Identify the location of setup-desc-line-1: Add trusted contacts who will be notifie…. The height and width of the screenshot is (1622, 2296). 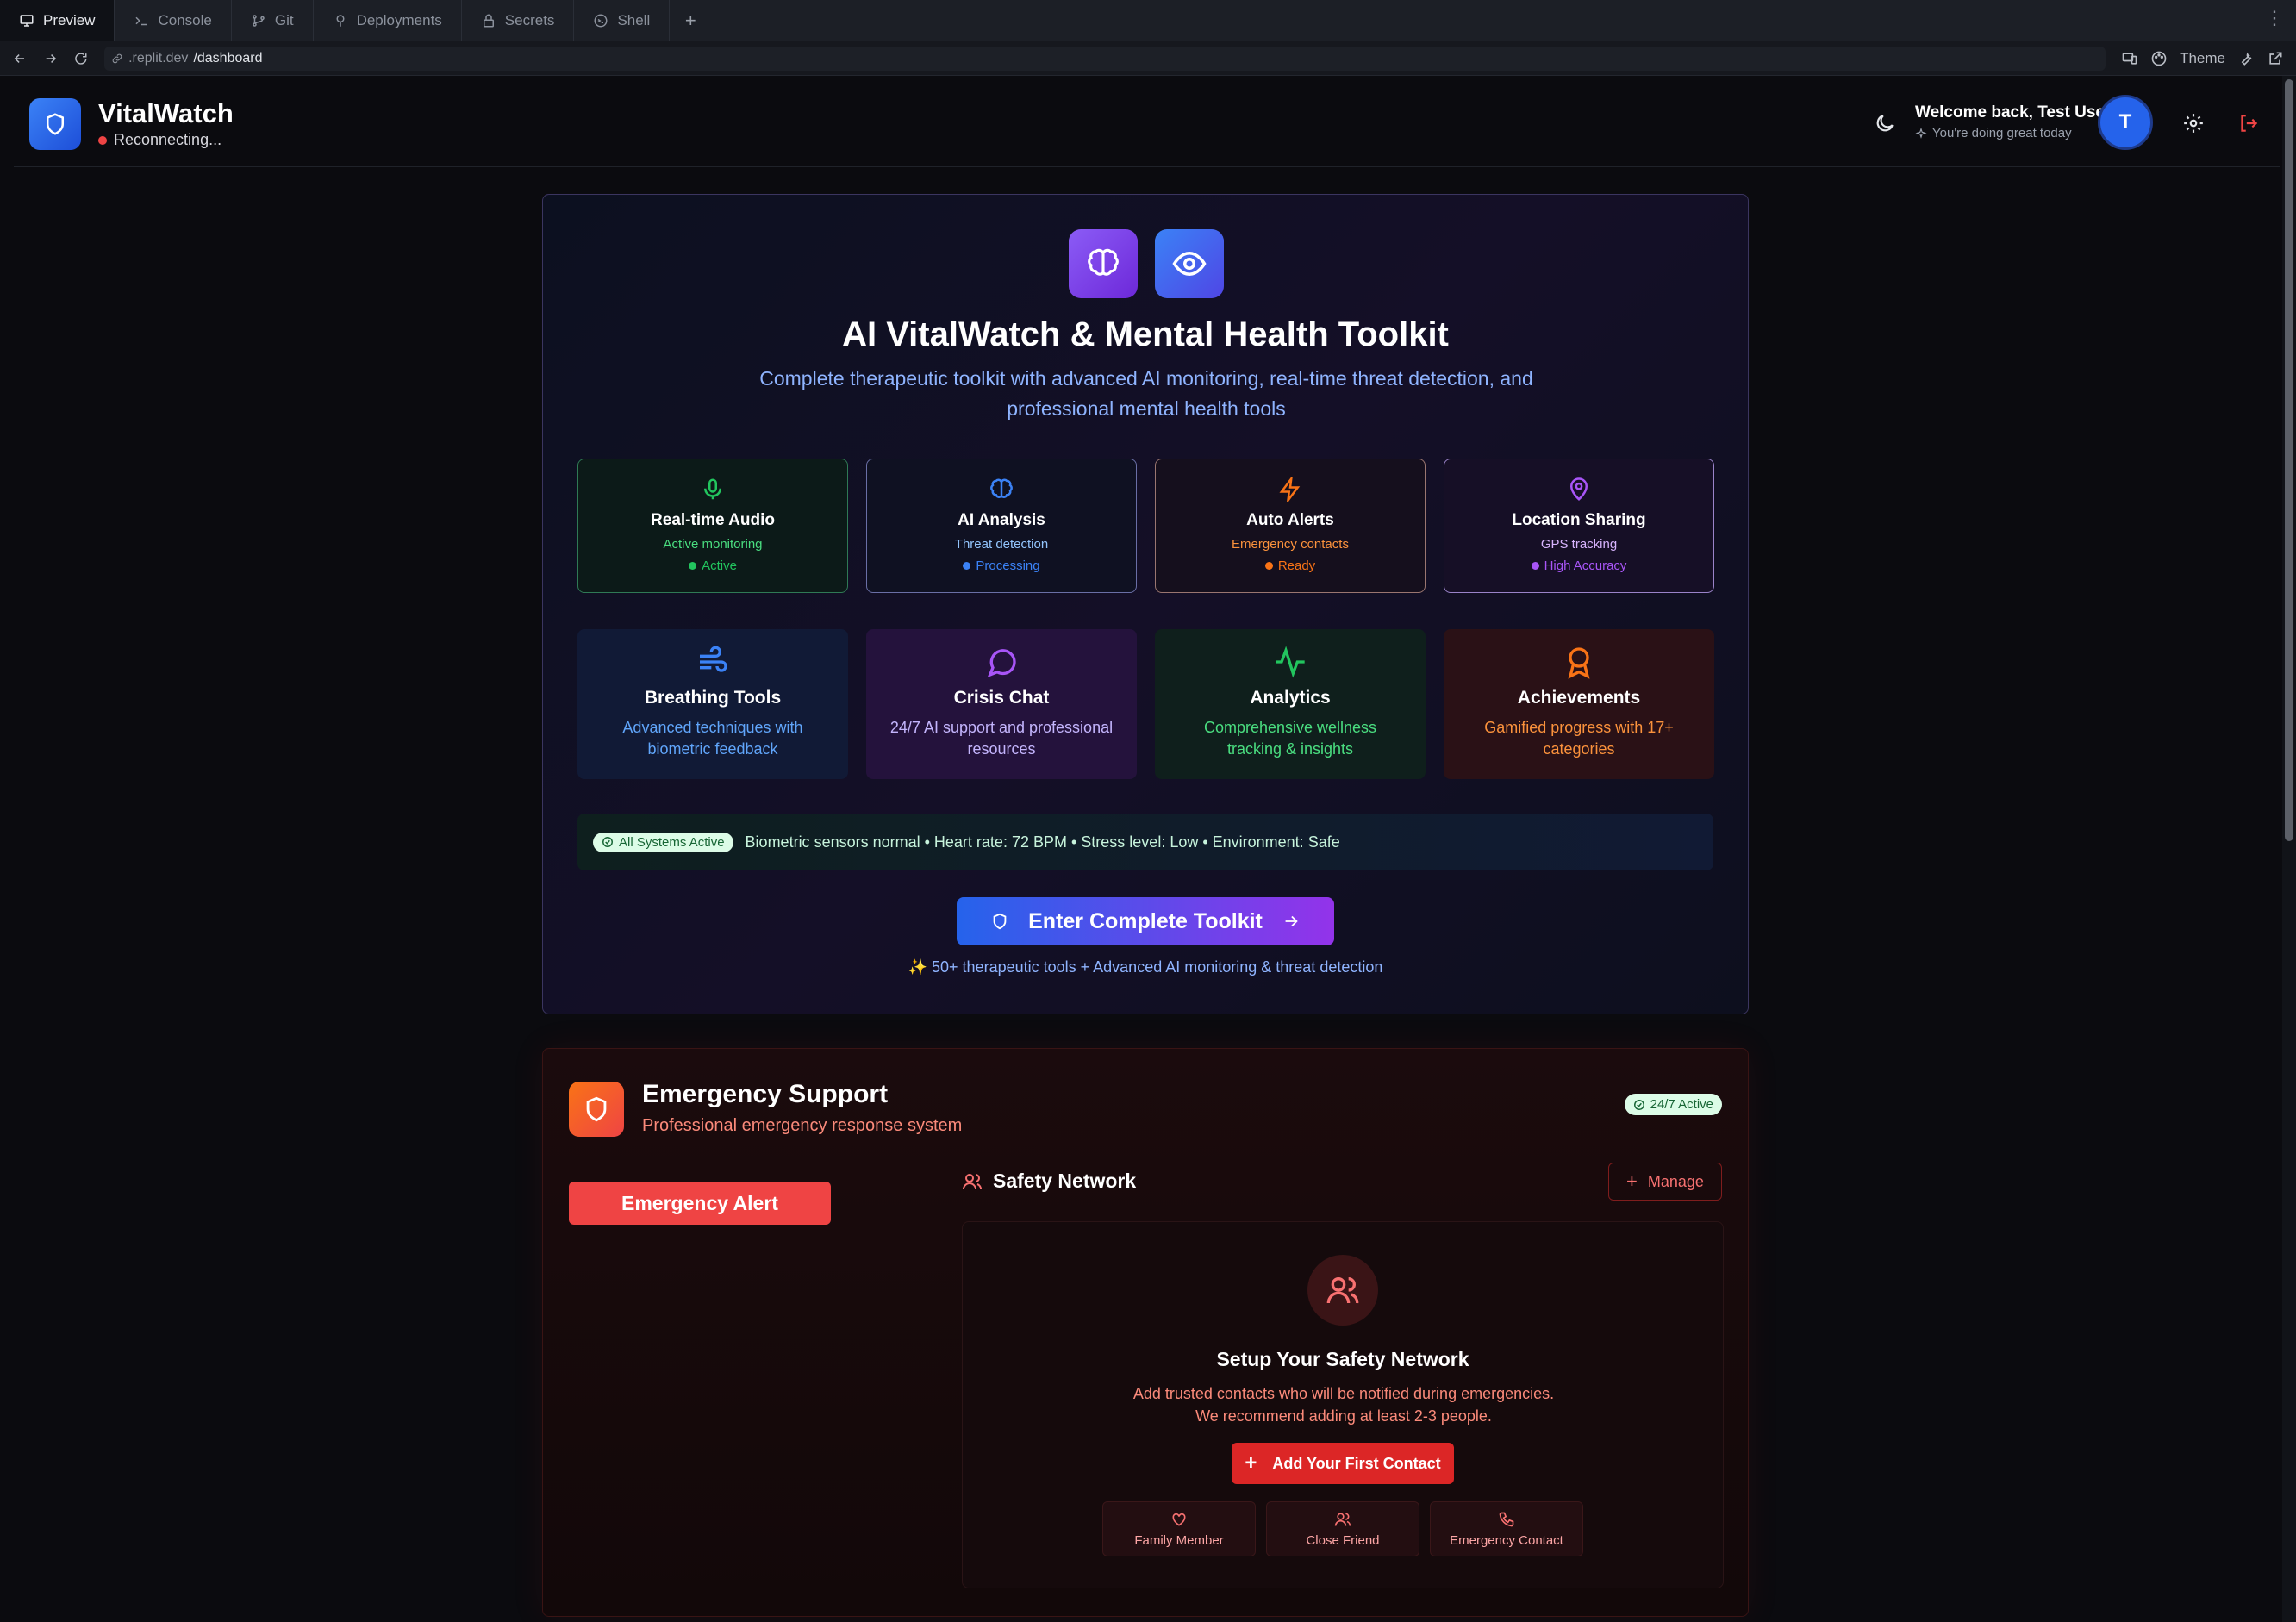
(1343, 1393).